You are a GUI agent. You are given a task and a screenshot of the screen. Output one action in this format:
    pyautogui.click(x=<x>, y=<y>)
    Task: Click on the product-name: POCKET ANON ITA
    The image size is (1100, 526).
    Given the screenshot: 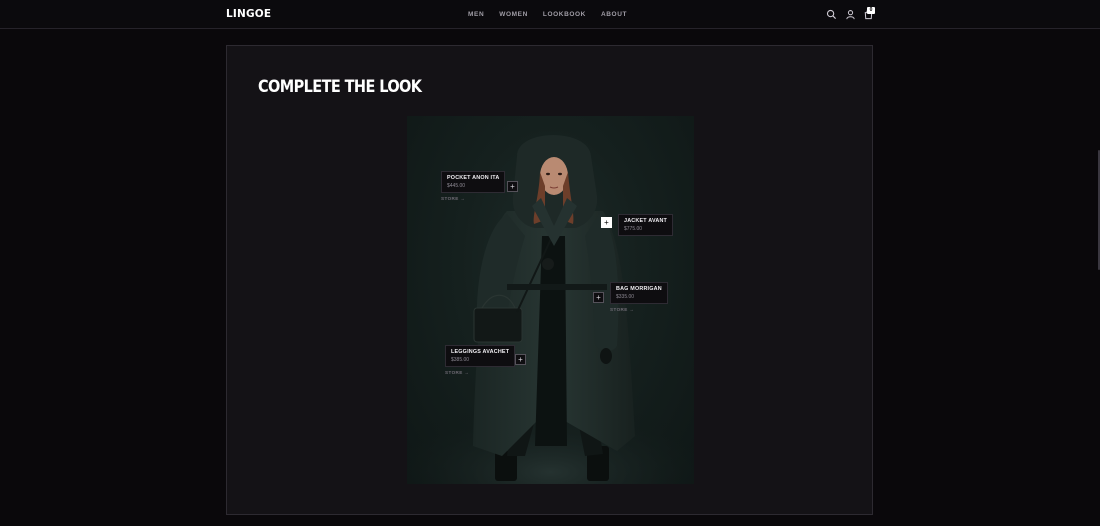 What is the action you would take?
    pyautogui.click(x=473, y=178)
    